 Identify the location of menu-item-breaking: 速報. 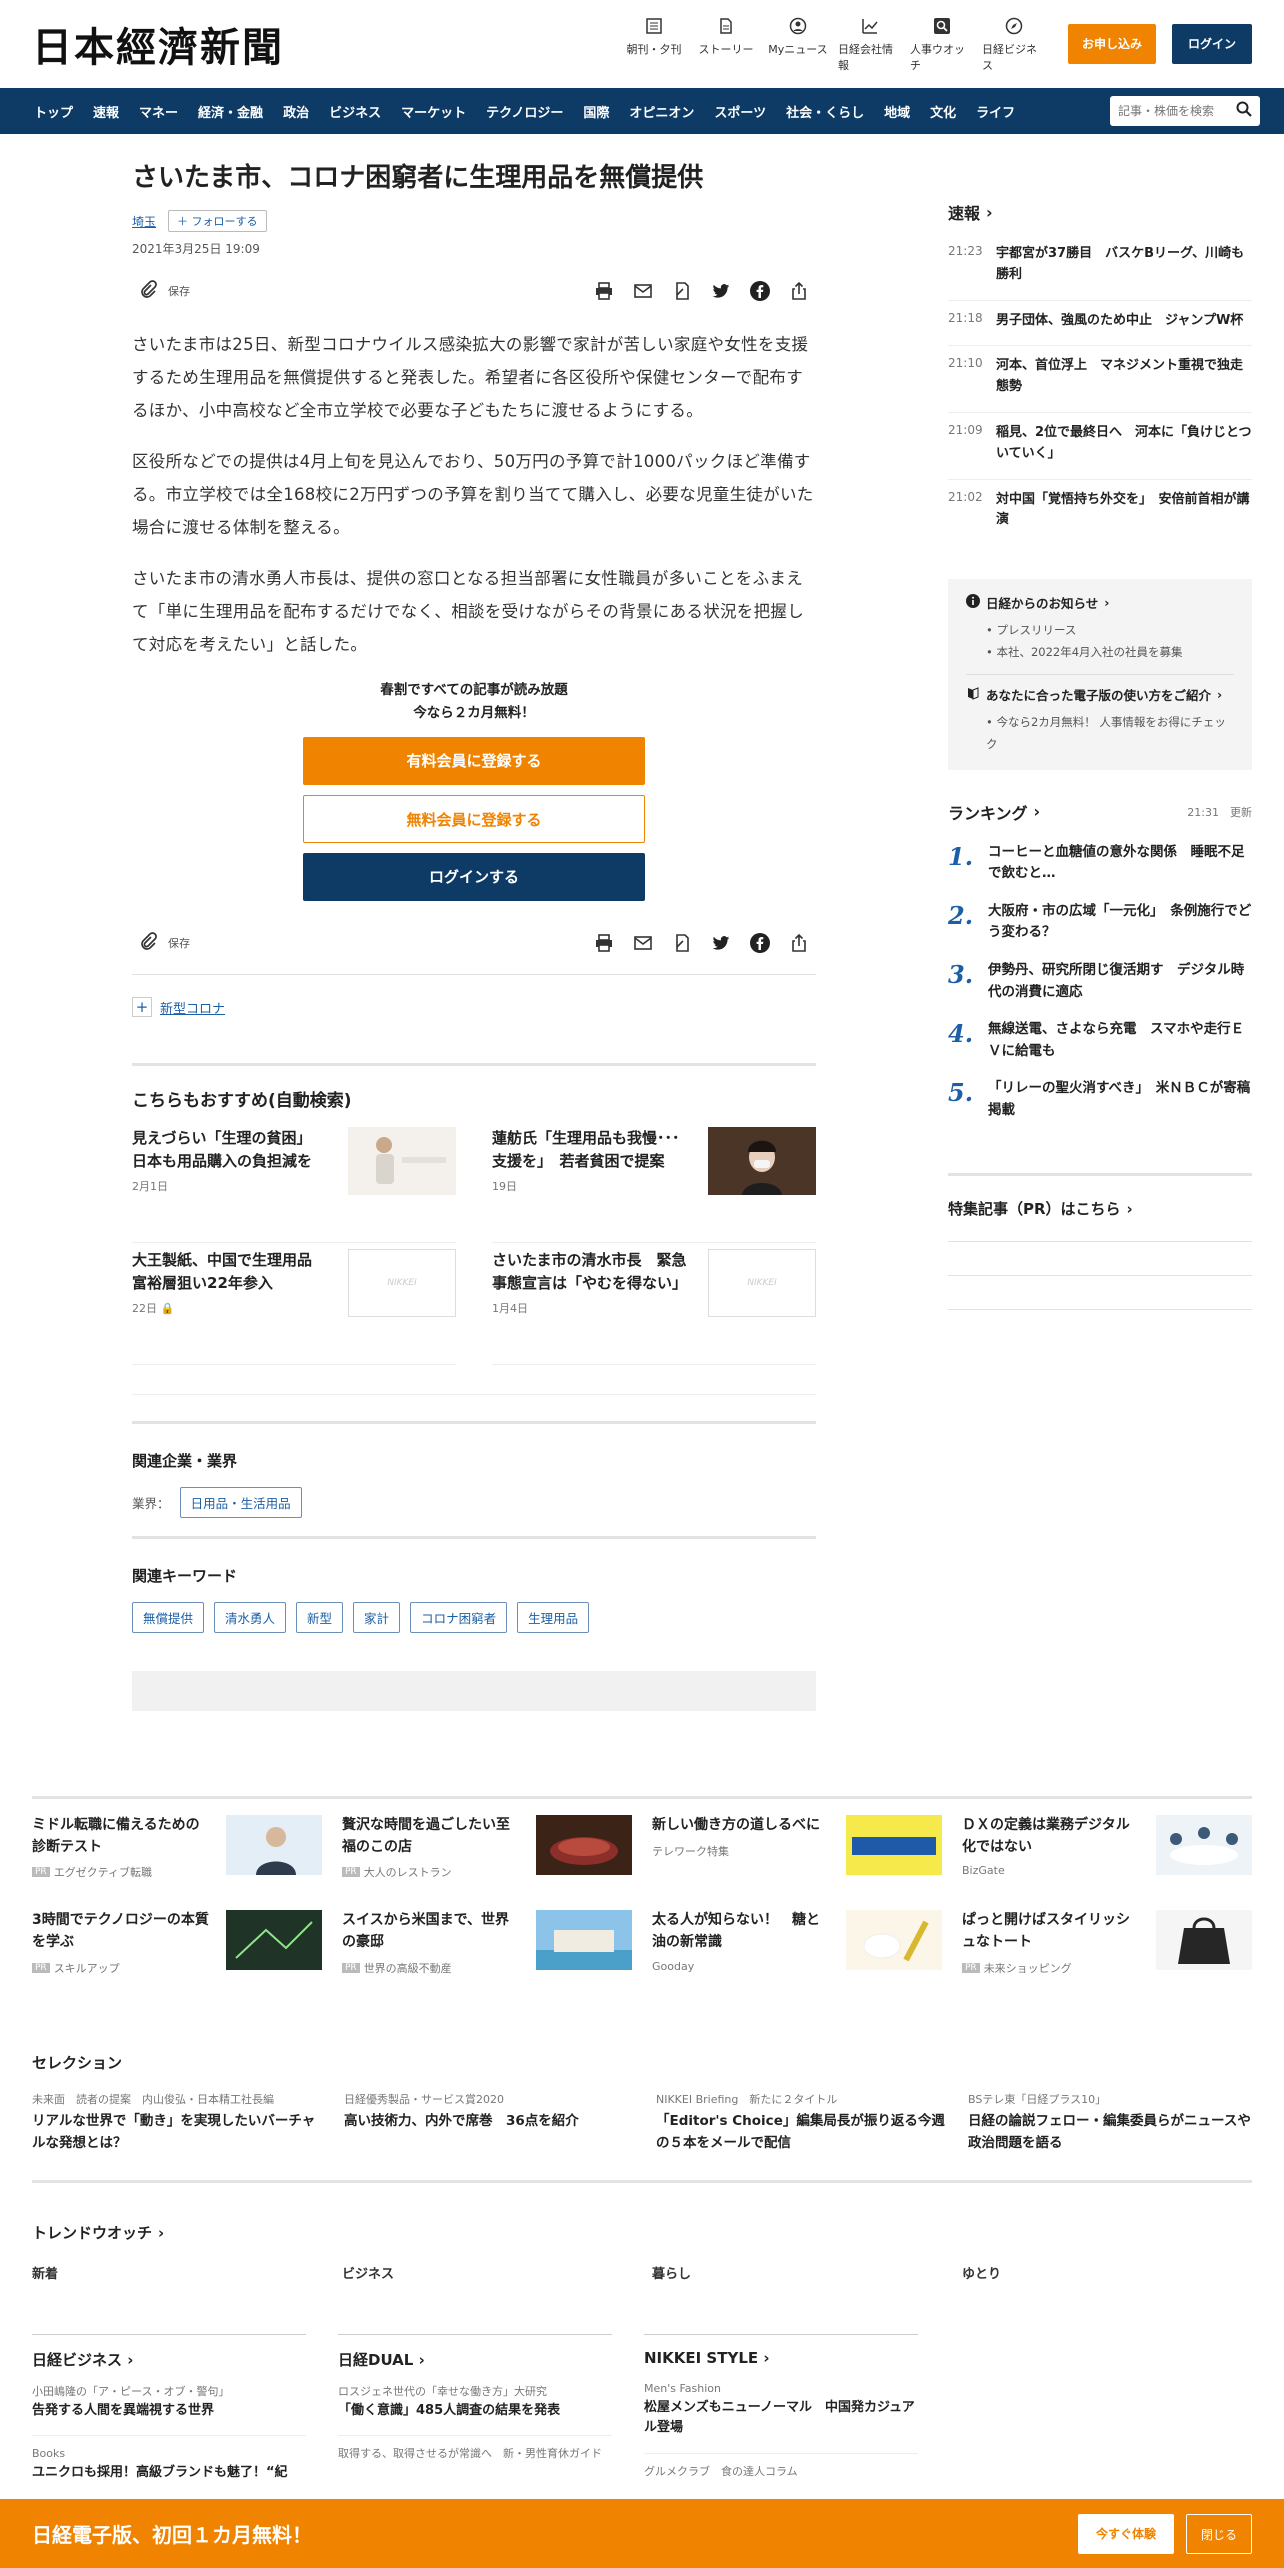
(106, 111).